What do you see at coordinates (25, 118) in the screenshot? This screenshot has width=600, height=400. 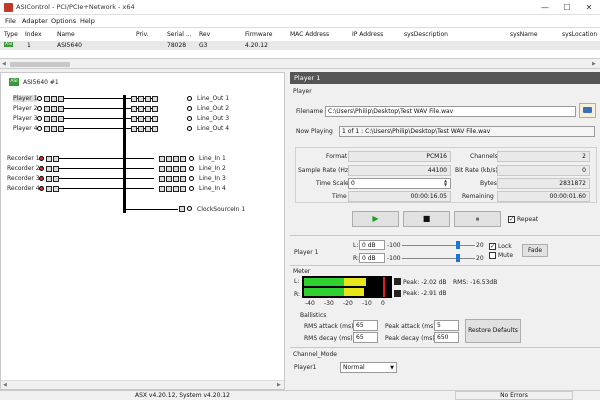 I see `player-label: Player 3` at bounding box center [25, 118].